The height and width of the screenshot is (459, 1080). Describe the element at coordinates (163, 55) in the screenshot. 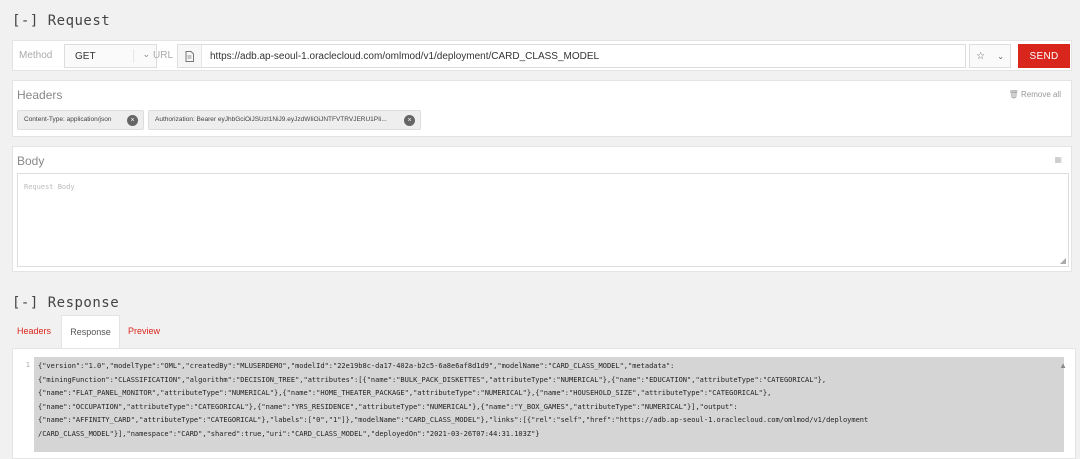

I see `url-label: URL` at that location.